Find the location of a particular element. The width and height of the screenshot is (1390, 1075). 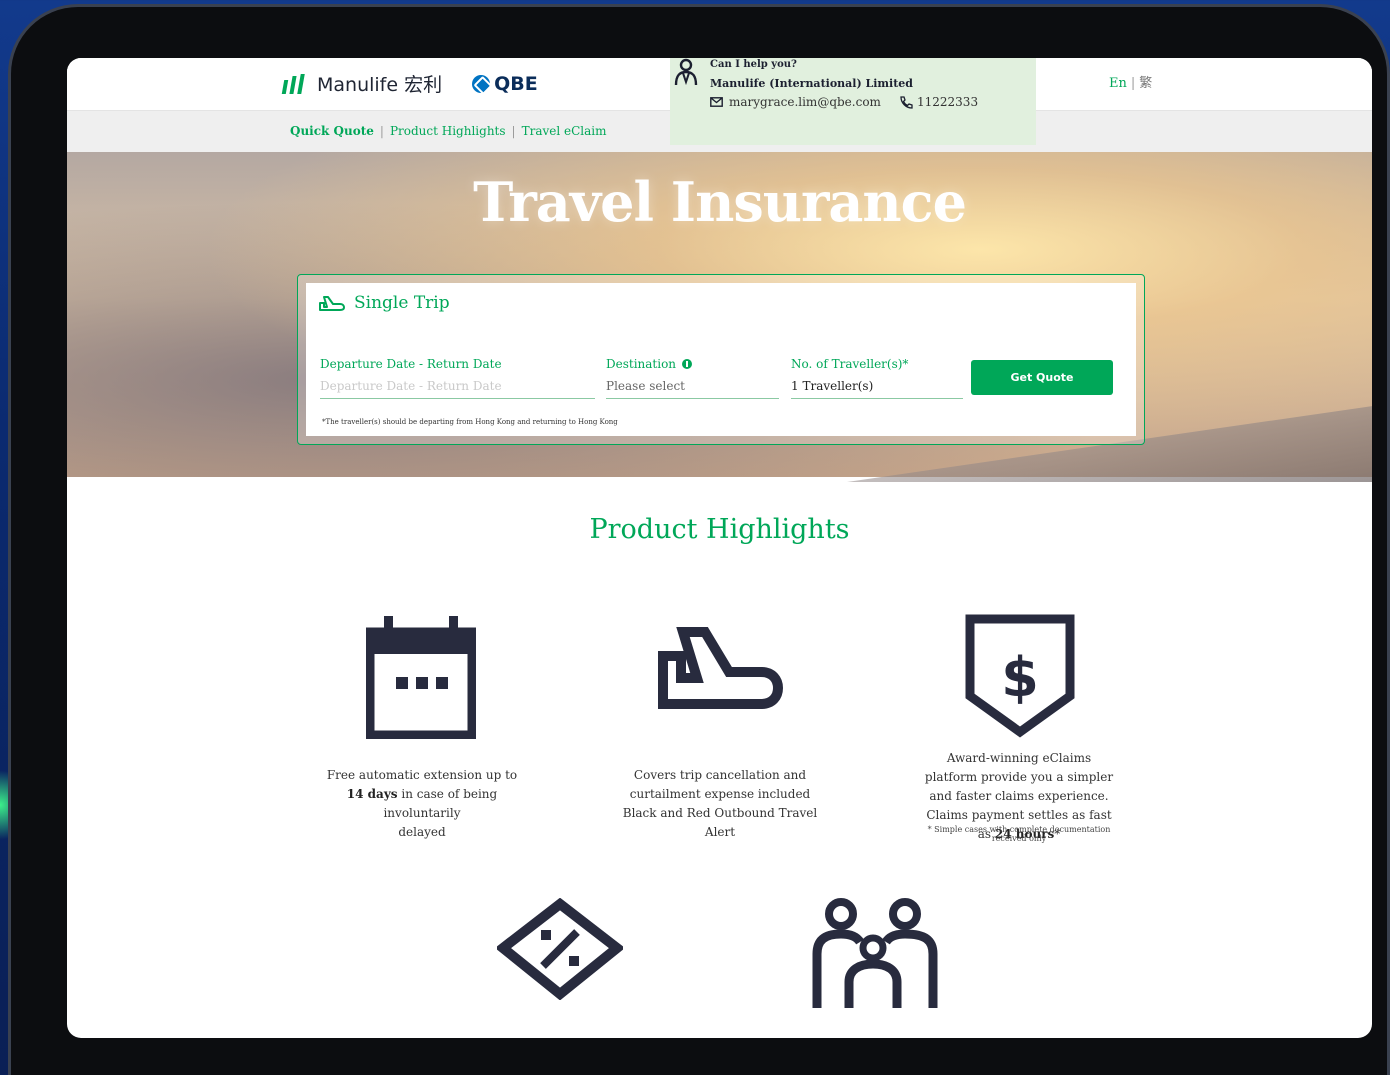

get-quote-button: Get Quote is located at coordinates (1042, 377).